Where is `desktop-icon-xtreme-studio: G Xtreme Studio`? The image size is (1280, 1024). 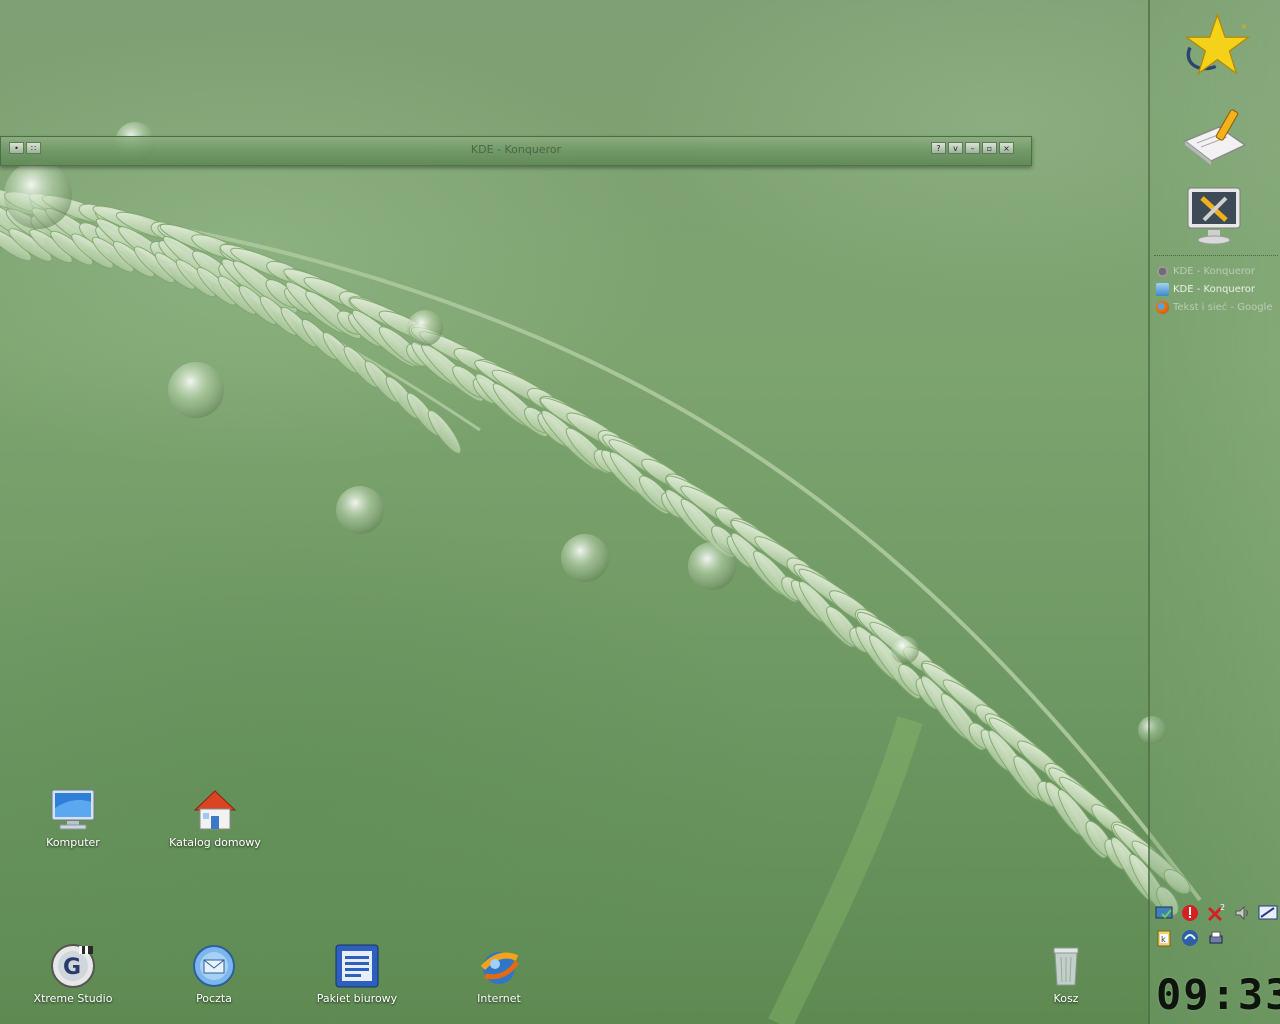
desktop-icon-xtreme-studio: G Xtreme Studio is located at coordinates (73, 973).